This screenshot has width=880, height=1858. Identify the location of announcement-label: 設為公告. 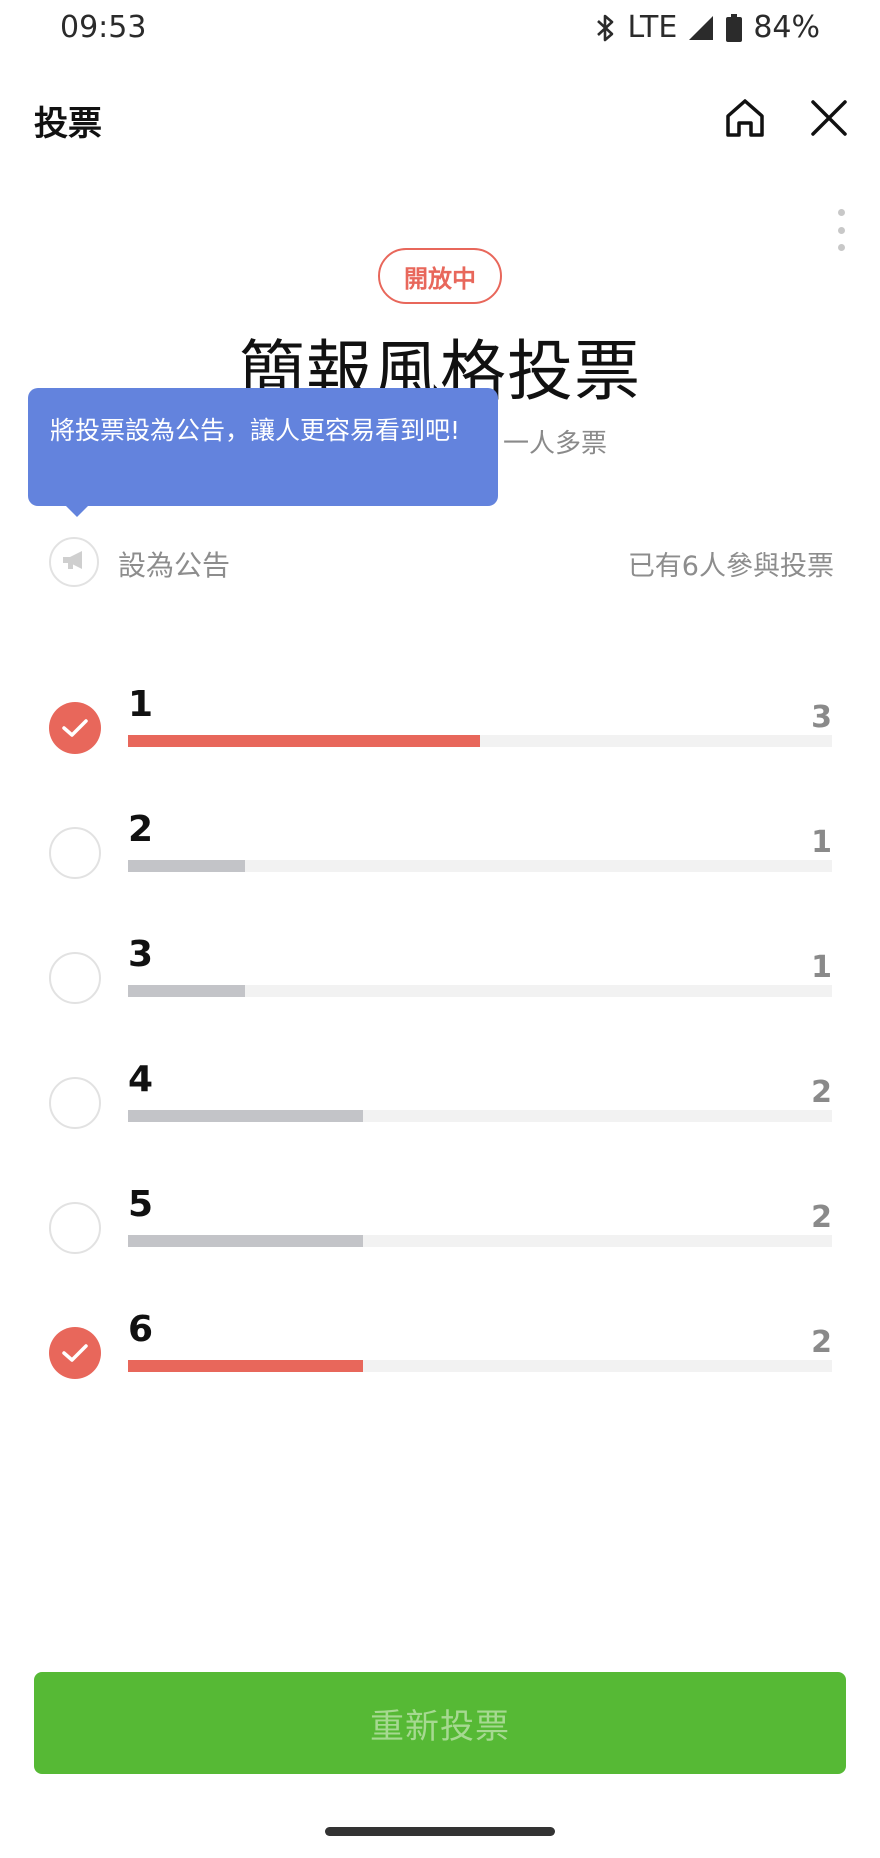
(174, 564).